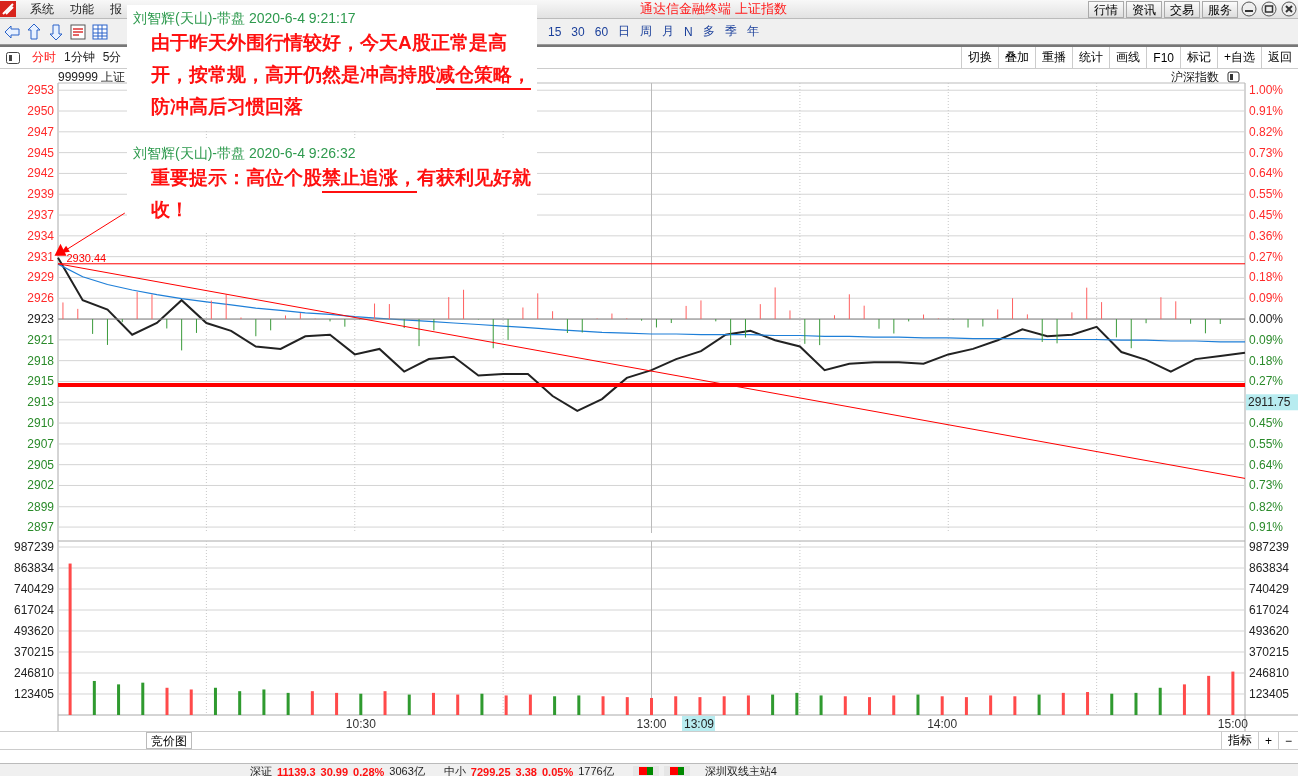  I want to click on index-change: 3.38, so click(526, 770).